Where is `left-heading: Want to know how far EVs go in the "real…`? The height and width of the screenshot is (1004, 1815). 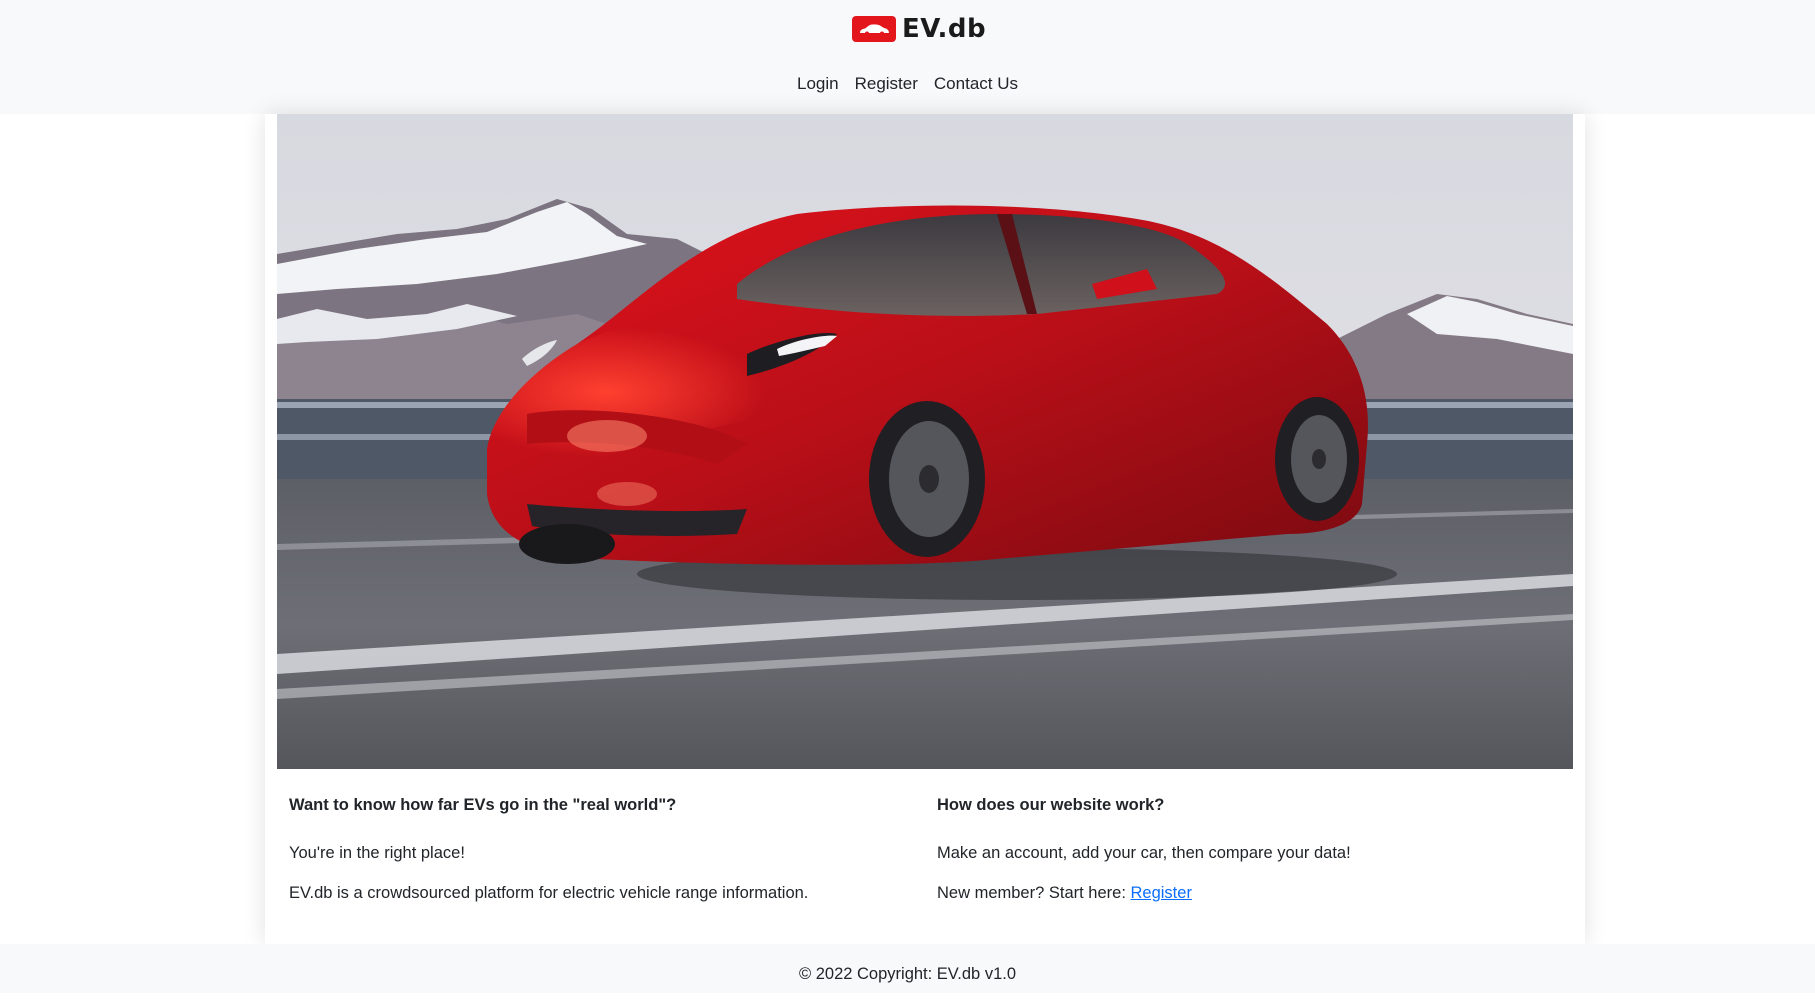 left-heading: Want to know how far EVs go in the "real… is located at coordinates (483, 805).